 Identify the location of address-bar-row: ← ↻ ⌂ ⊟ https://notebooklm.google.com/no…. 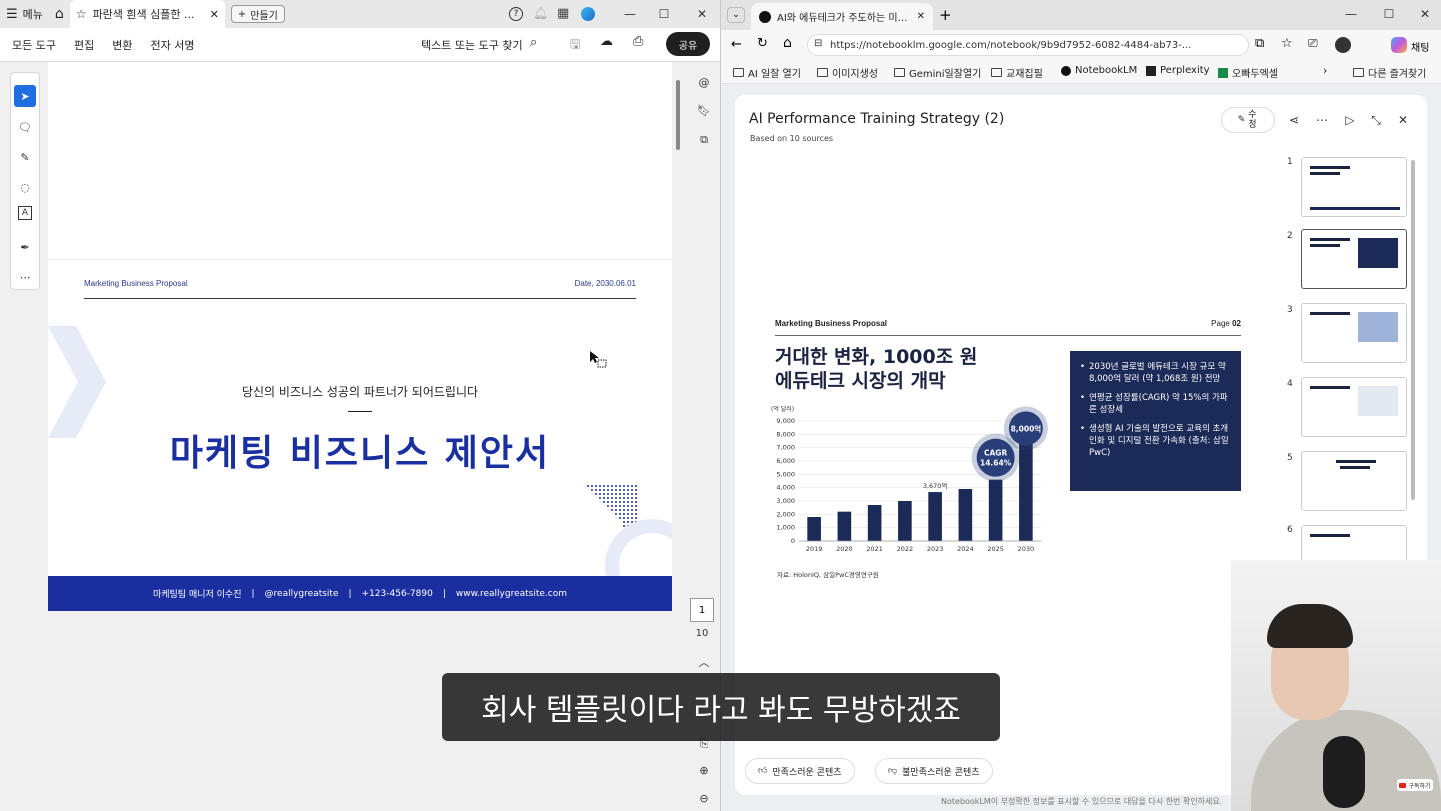
(1081, 45).